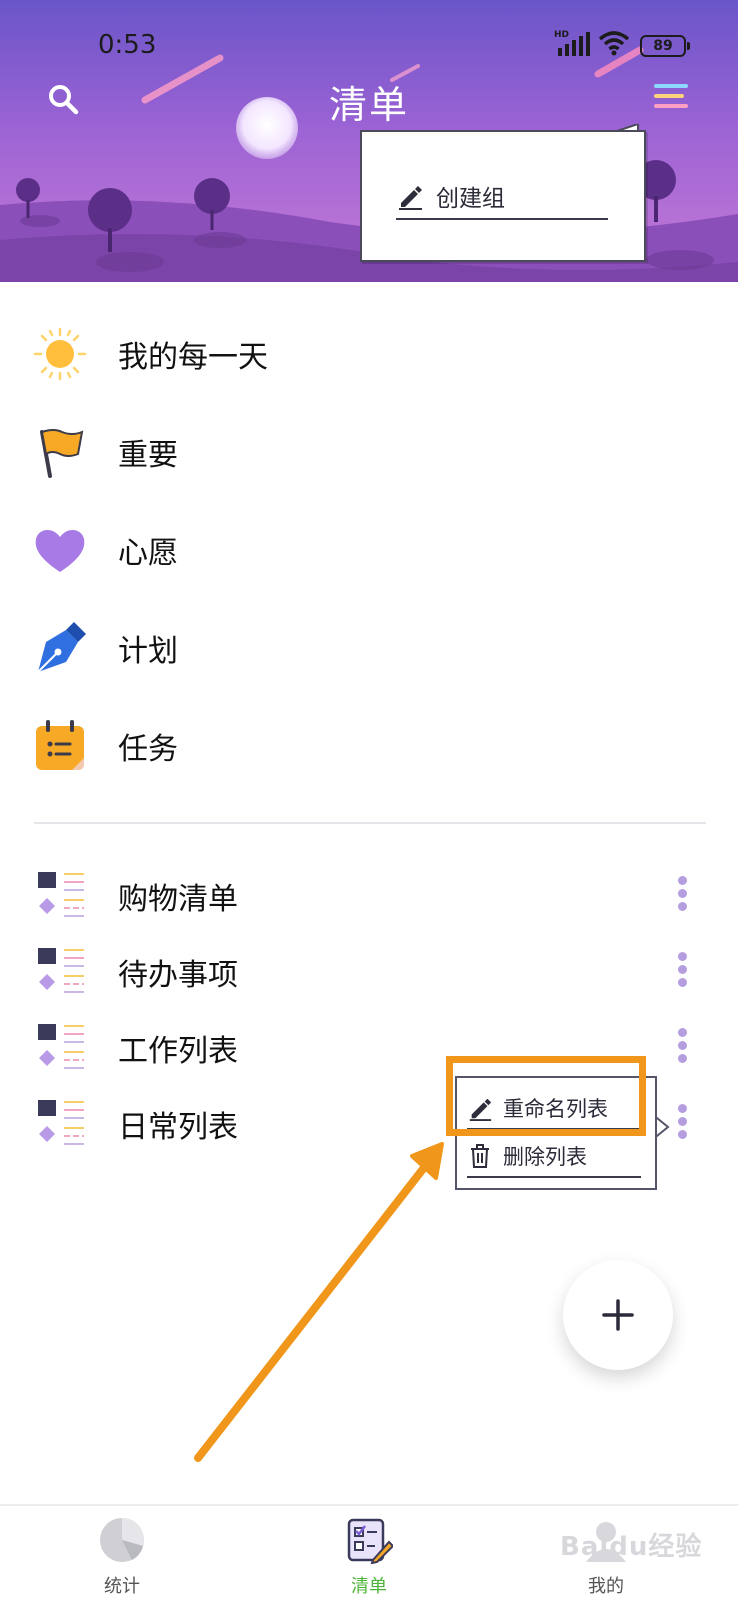  Describe the element at coordinates (410, 198) in the screenshot. I see `pencil-icon` at that location.